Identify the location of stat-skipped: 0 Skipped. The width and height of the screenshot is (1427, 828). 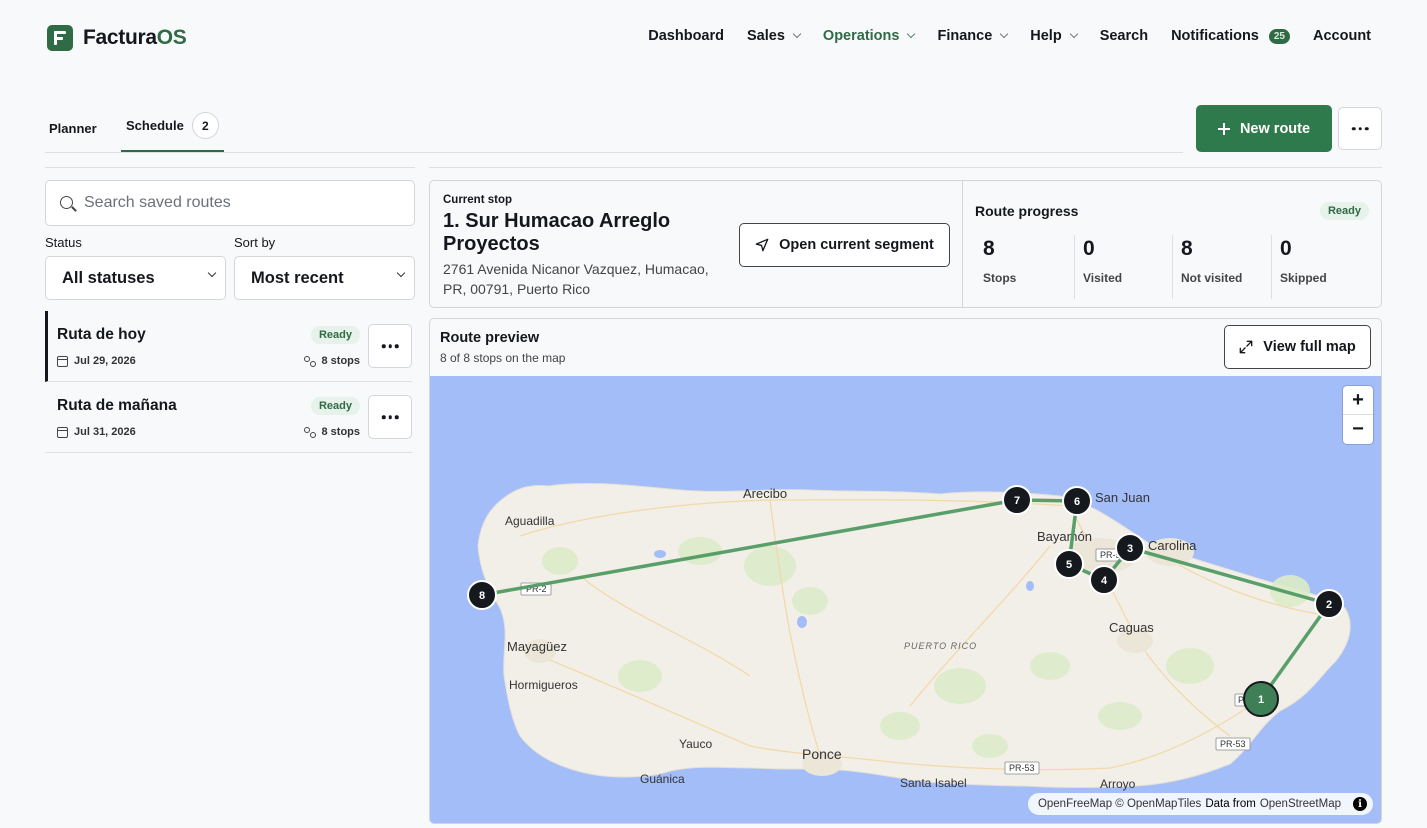
(1320, 267).